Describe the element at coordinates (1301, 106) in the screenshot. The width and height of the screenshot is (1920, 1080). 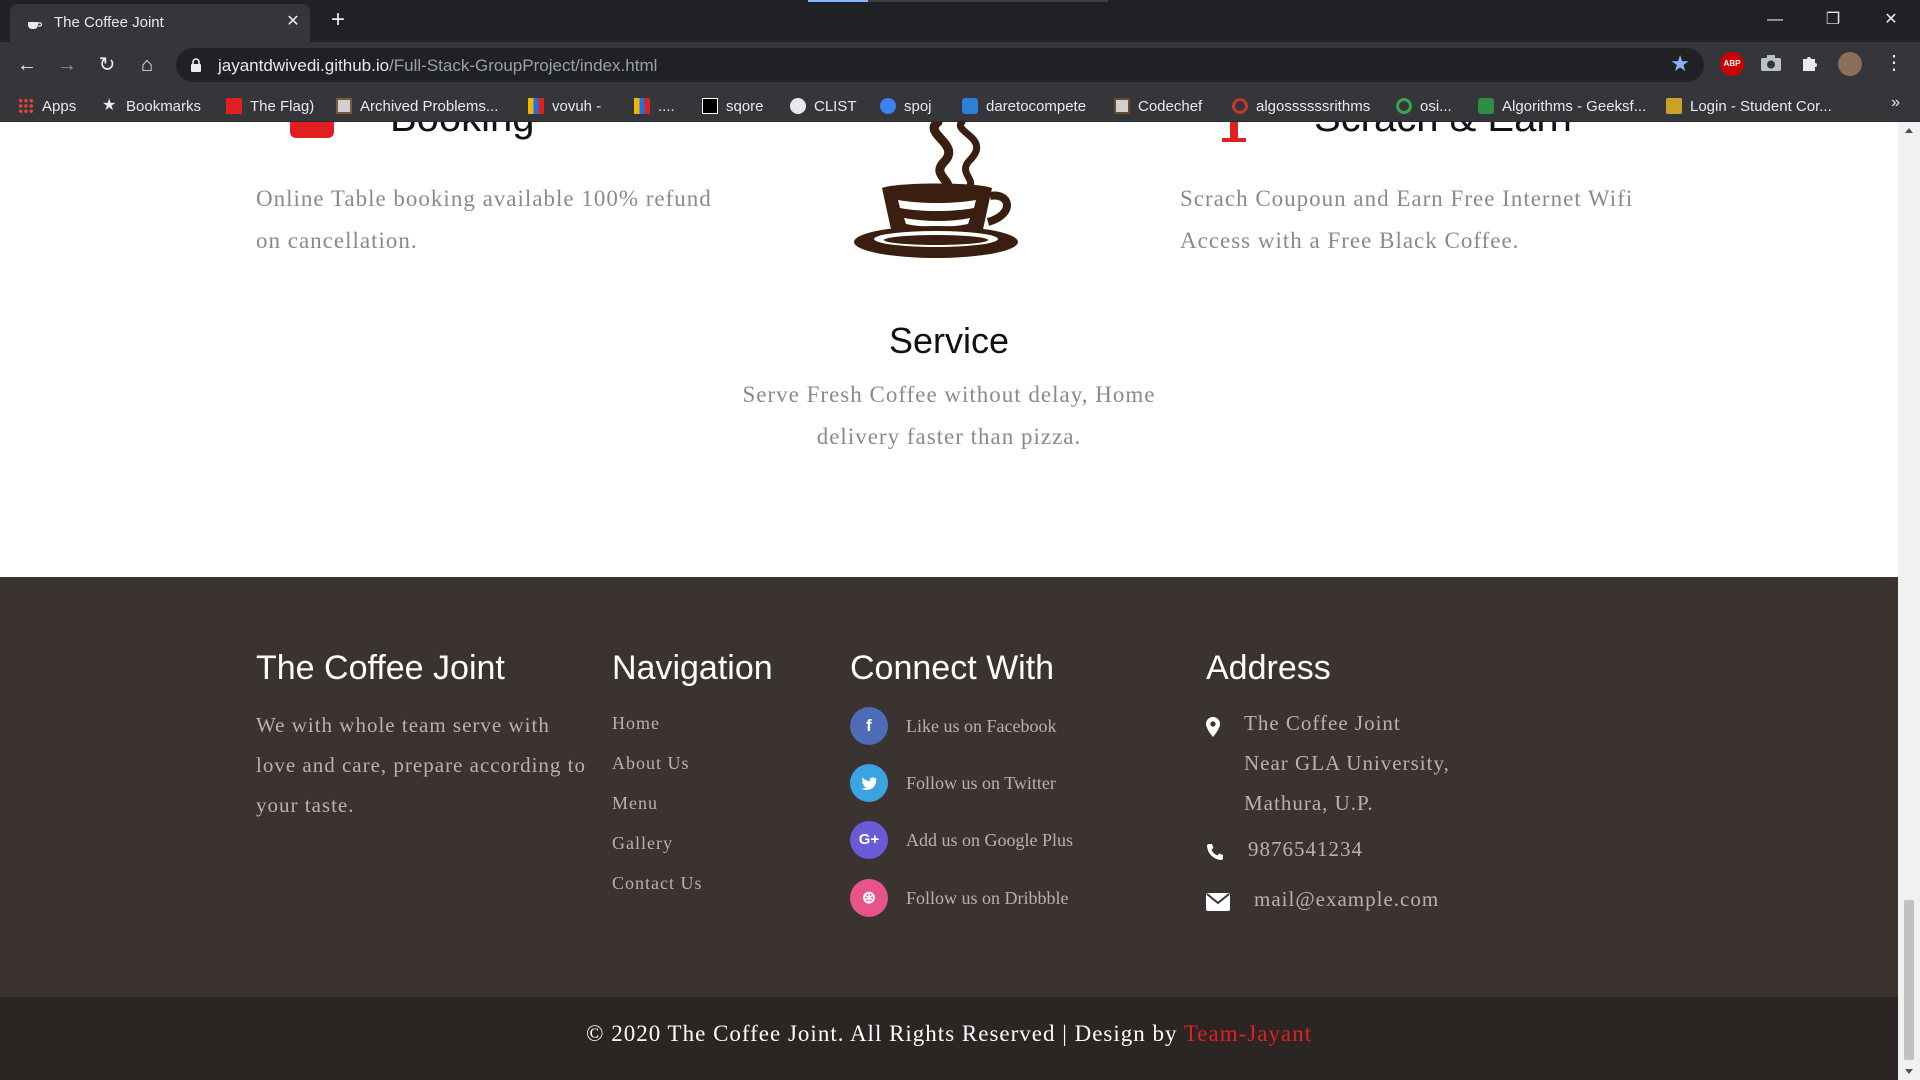
I see `bookmark-algorithms: algossssssrithms` at that location.